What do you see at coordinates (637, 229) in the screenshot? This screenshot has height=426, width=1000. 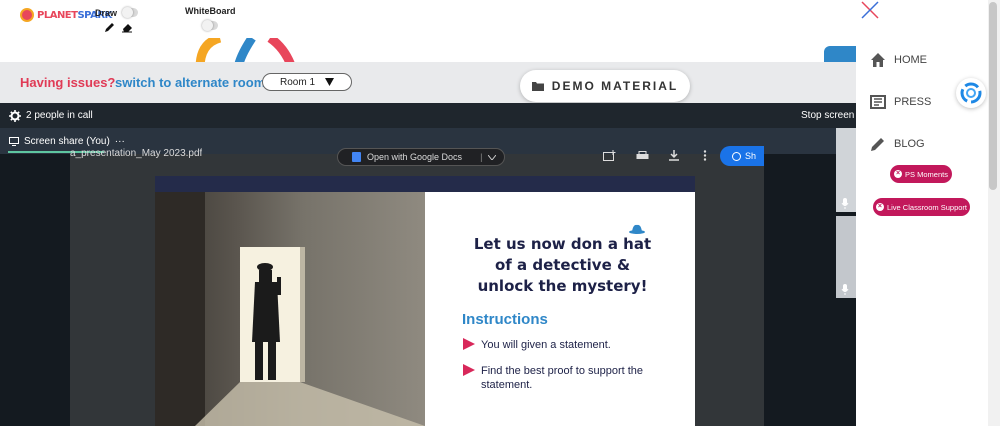 I see `hat-icon` at bounding box center [637, 229].